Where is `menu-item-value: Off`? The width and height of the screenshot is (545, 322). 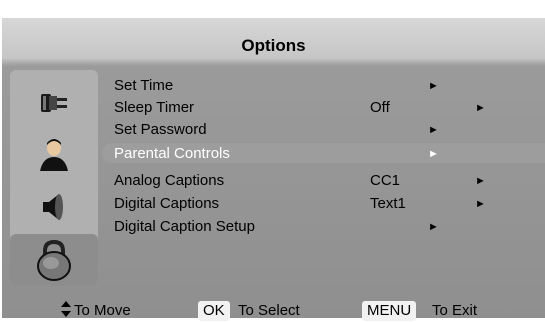
menu-item-value: Off is located at coordinates (380, 107).